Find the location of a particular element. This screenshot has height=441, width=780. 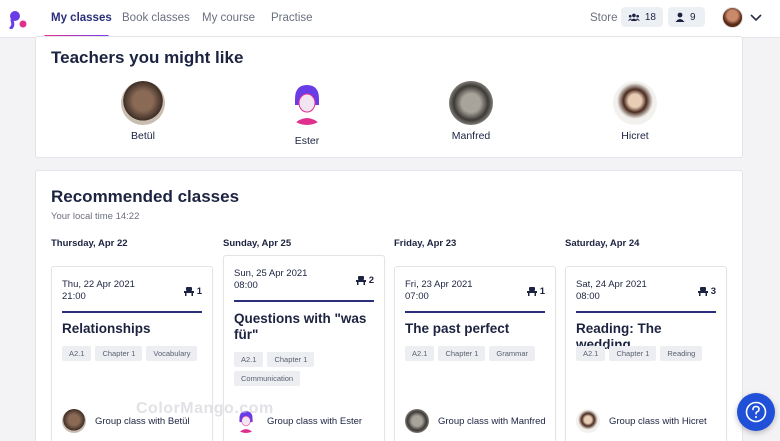

class-title: Questions with "was für" is located at coordinates (300, 326).